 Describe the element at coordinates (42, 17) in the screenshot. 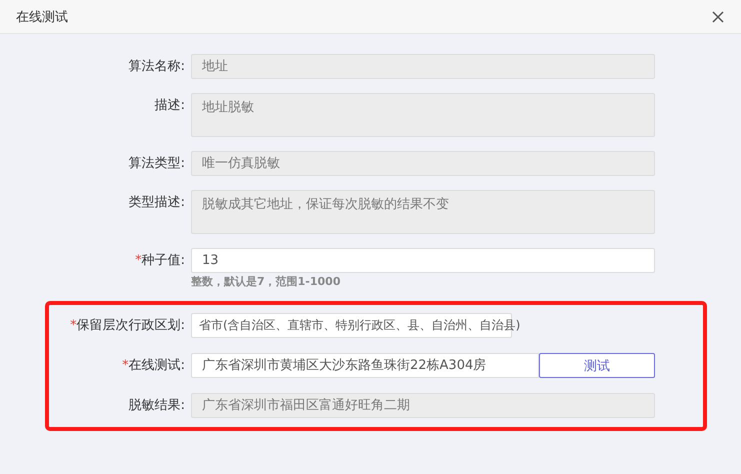

I see `window-title: 在线测试` at that location.